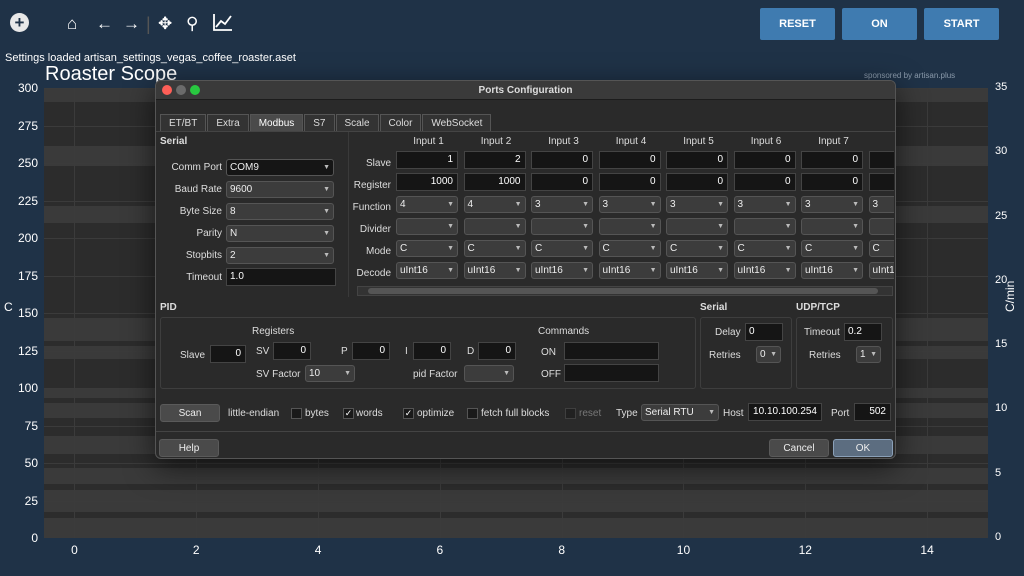 This screenshot has height=576, width=1024. I want to click on tab-extra: Extra, so click(228, 122).